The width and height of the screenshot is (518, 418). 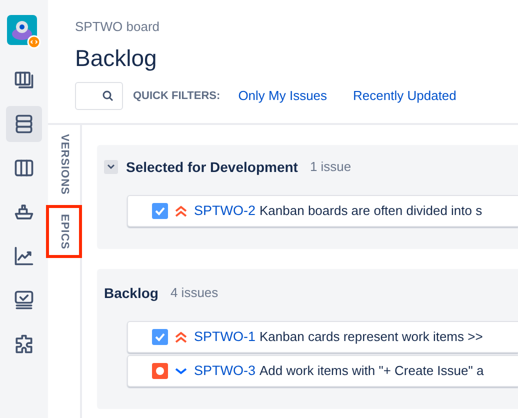 What do you see at coordinates (24, 32) in the screenshot?
I see `app-logo-icon` at bounding box center [24, 32].